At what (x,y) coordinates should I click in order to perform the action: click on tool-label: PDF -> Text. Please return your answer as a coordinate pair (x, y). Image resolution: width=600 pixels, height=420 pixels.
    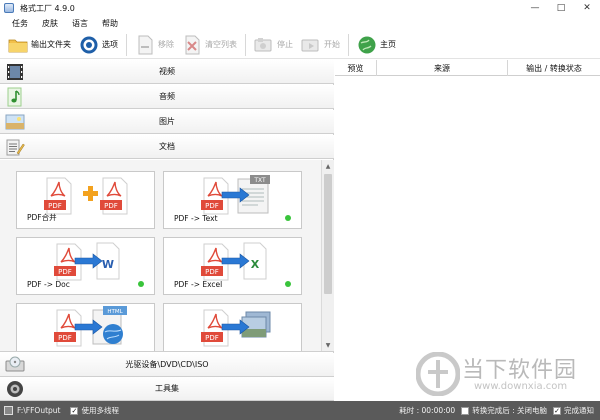
    Looking at the image, I should click on (196, 218).